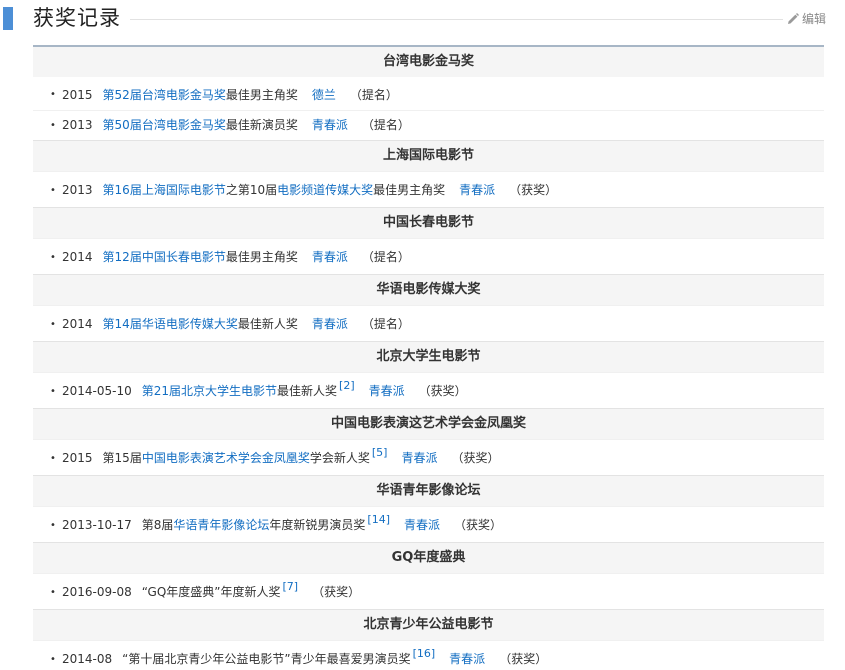 This screenshot has width=845, height=670. I want to click on award-event-link: 华语青年影像论坛, so click(221, 525).